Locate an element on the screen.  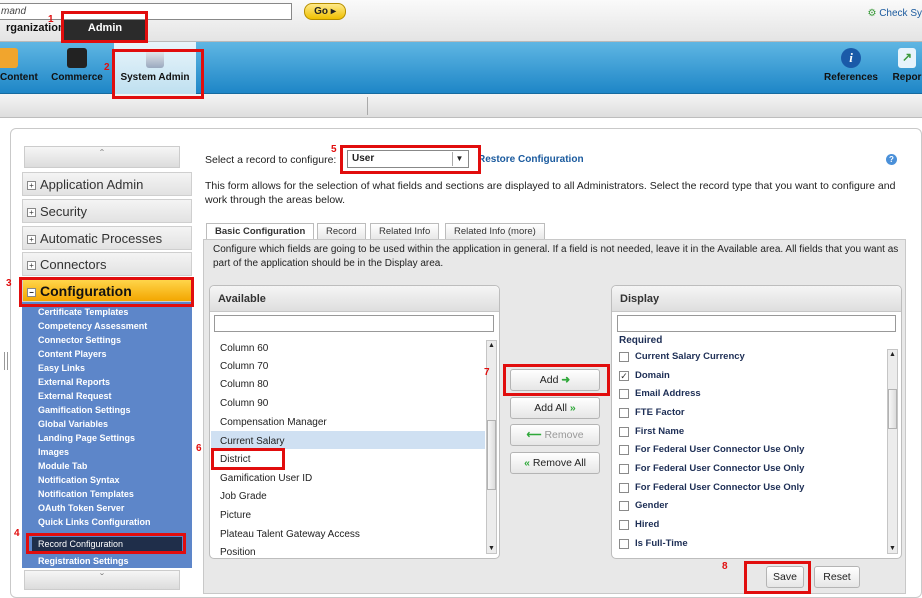
display-item: First Name is located at coordinates (659, 431).